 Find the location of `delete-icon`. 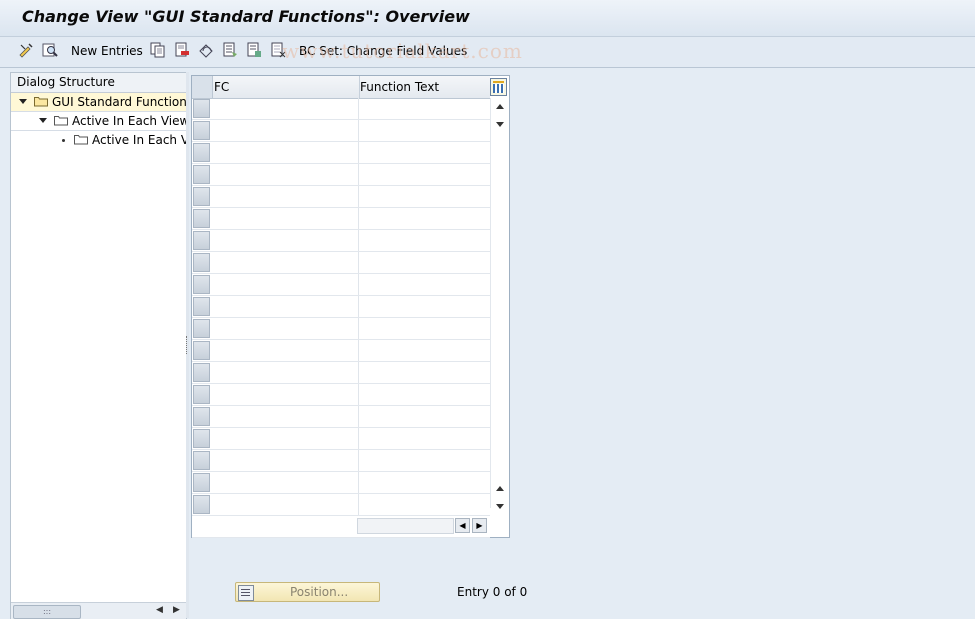

delete-icon is located at coordinates (182, 50).